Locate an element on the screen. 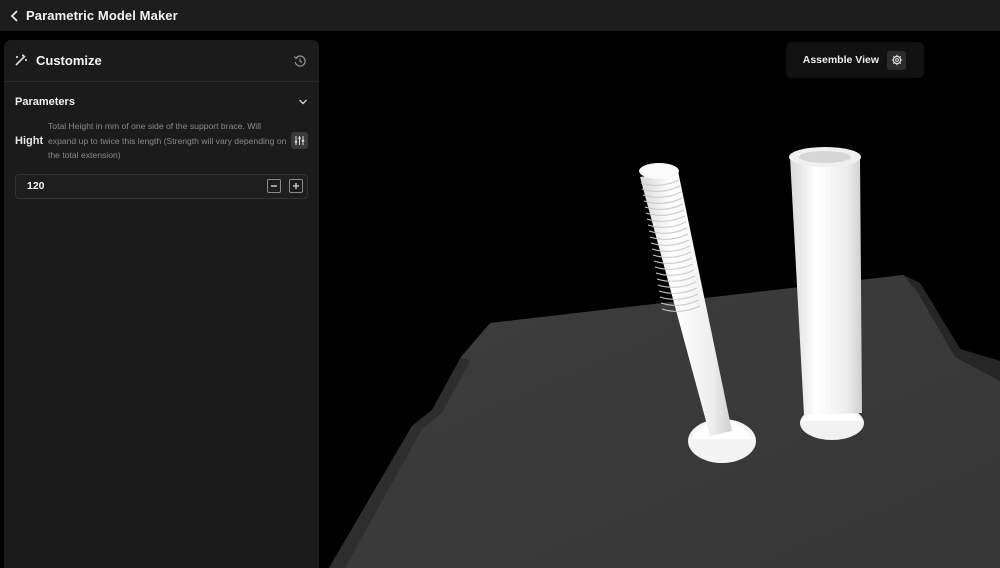  top-bar: Parametric Model Maker is located at coordinates (500, 15).